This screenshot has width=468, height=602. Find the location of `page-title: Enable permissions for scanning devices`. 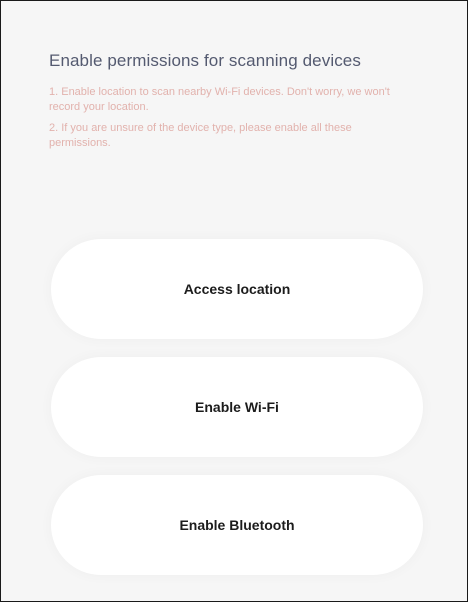

page-title: Enable permissions for scanning devices is located at coordinates (205, 60).